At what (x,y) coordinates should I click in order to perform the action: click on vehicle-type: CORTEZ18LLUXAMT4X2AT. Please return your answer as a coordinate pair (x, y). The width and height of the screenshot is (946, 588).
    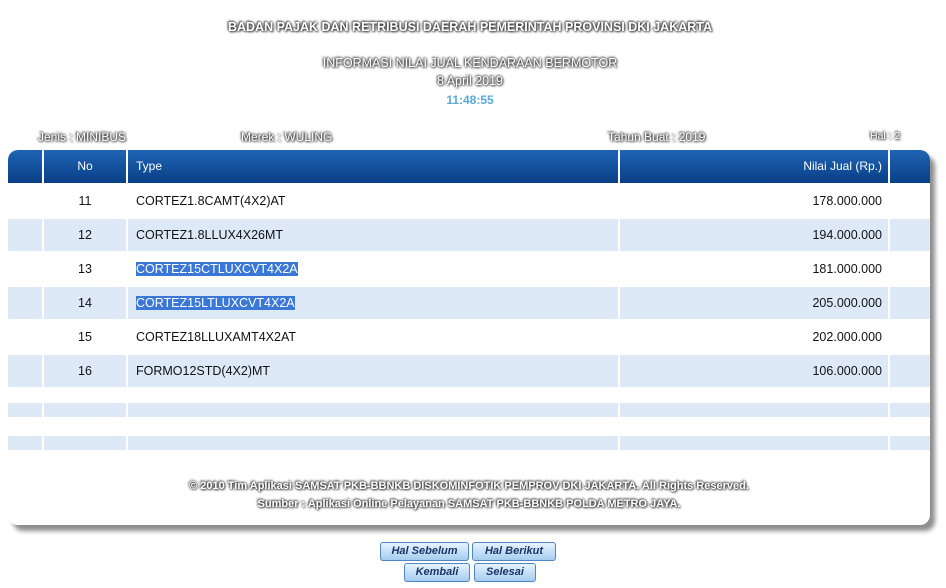
    Looking at the image, I should click on (216, 337).